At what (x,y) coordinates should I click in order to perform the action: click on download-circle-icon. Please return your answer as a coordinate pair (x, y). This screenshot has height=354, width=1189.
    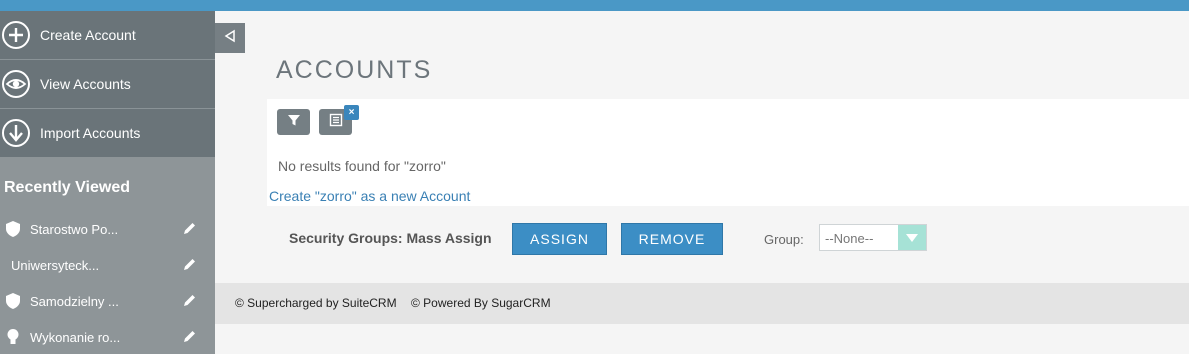
    Looking at the image, I should click on (15, 133).